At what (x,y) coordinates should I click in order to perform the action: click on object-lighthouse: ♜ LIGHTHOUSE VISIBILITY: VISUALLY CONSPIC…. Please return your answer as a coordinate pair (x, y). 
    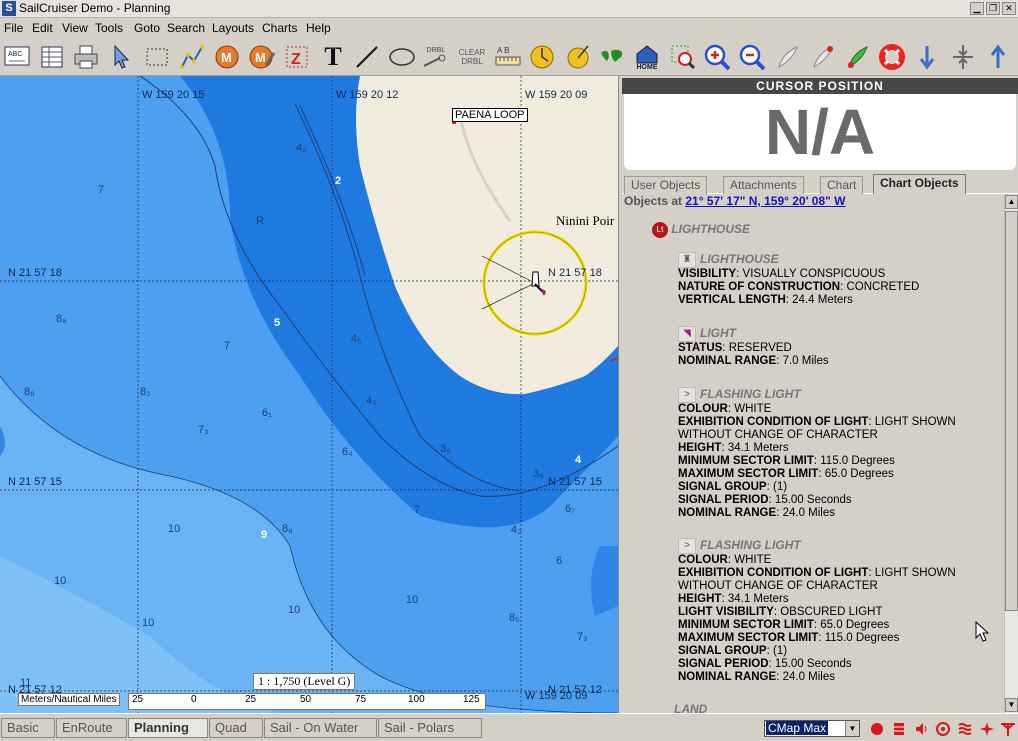
    Looking at the image, I should click on (841, 279).